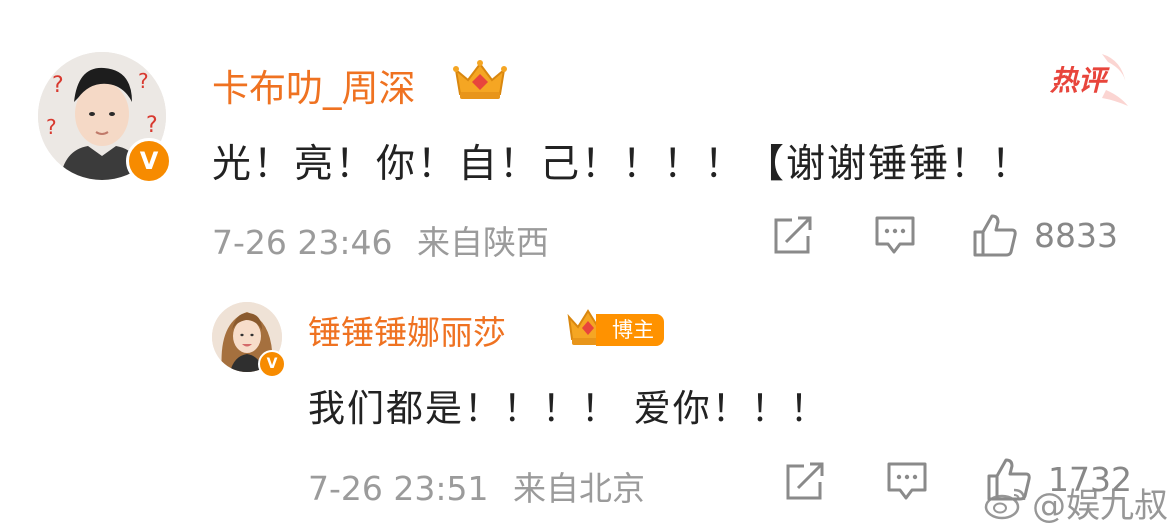  Describe the element at coordinates (398, 488) in the screenshot. I see `reply-time: 7-26 23:51` at that location.